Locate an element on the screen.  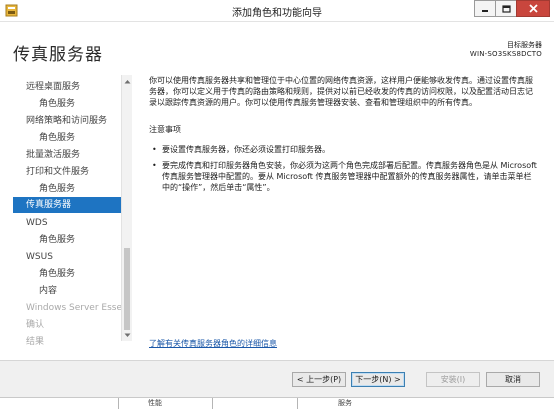
scroll-down-button is located at coordinates (127, 335).